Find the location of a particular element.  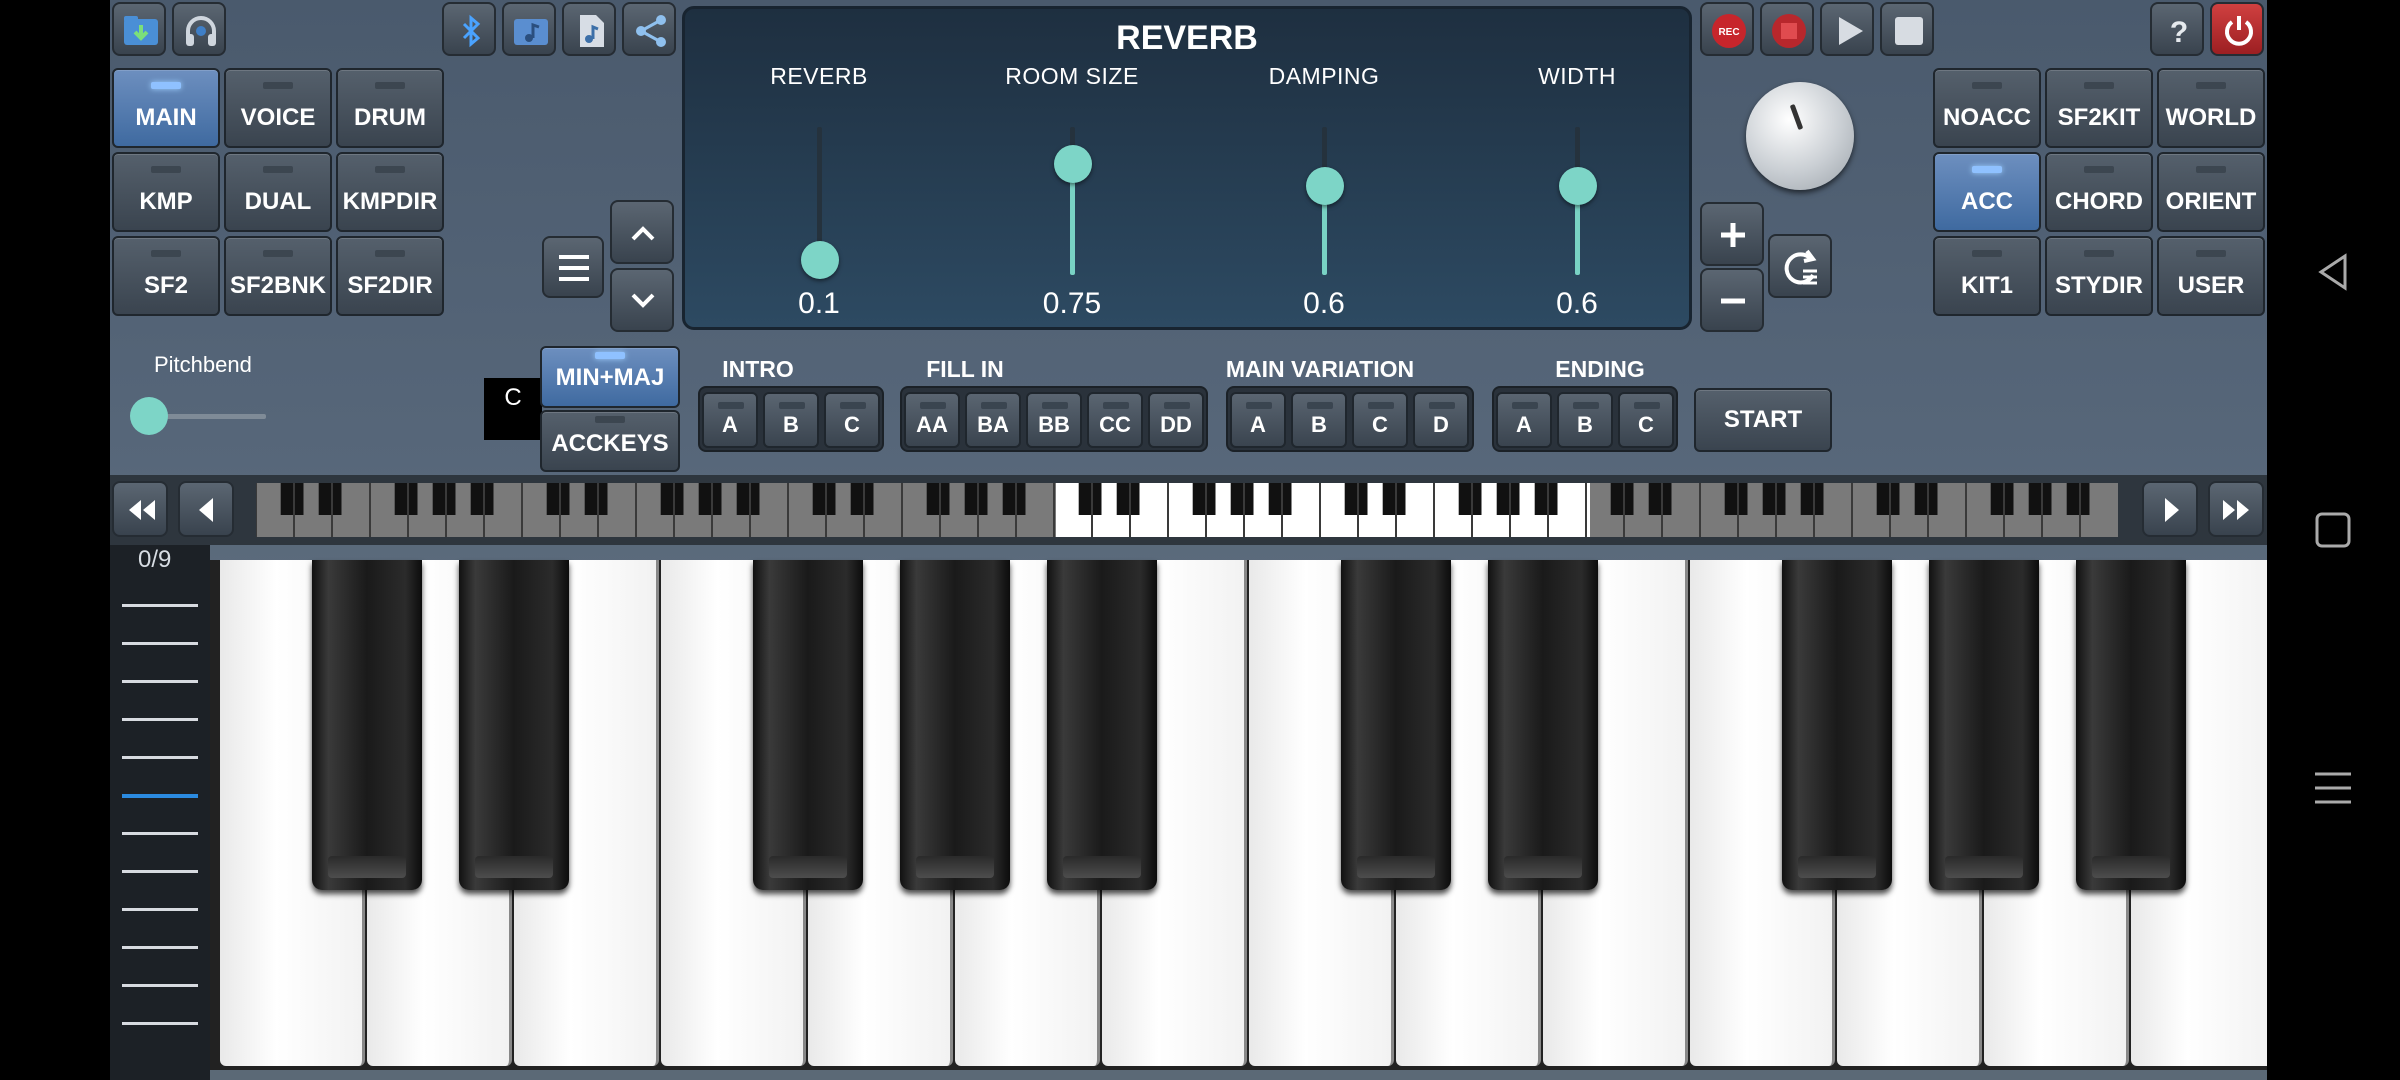

chevron-down-icon is located at coordinates (642, 300).